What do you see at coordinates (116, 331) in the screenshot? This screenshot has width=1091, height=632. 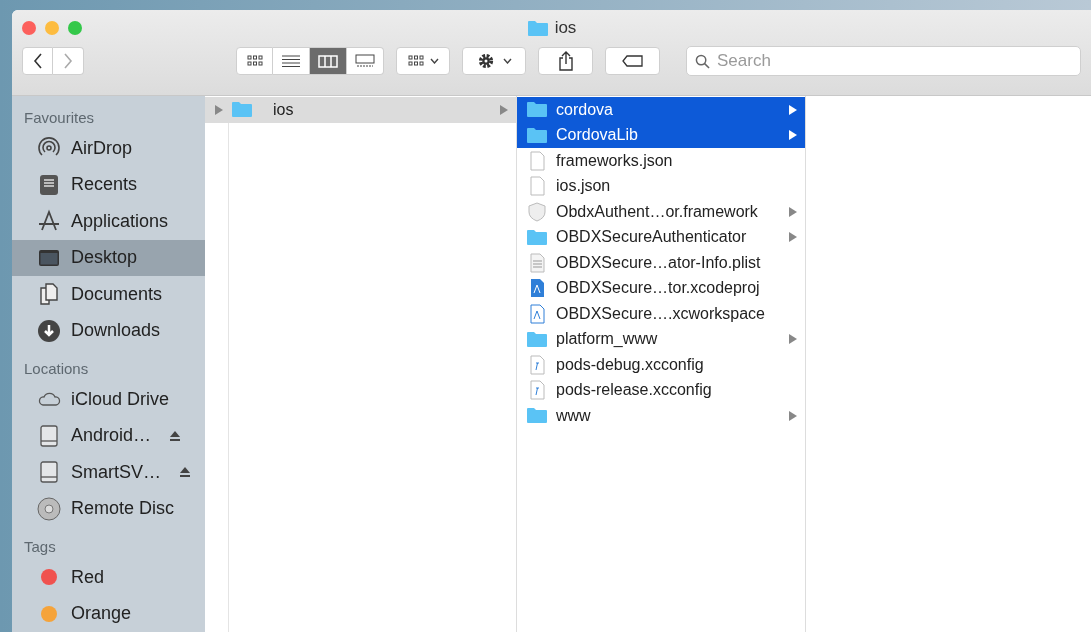 I see `sidebar-label: Downloads` at bounding box center [116, 331].